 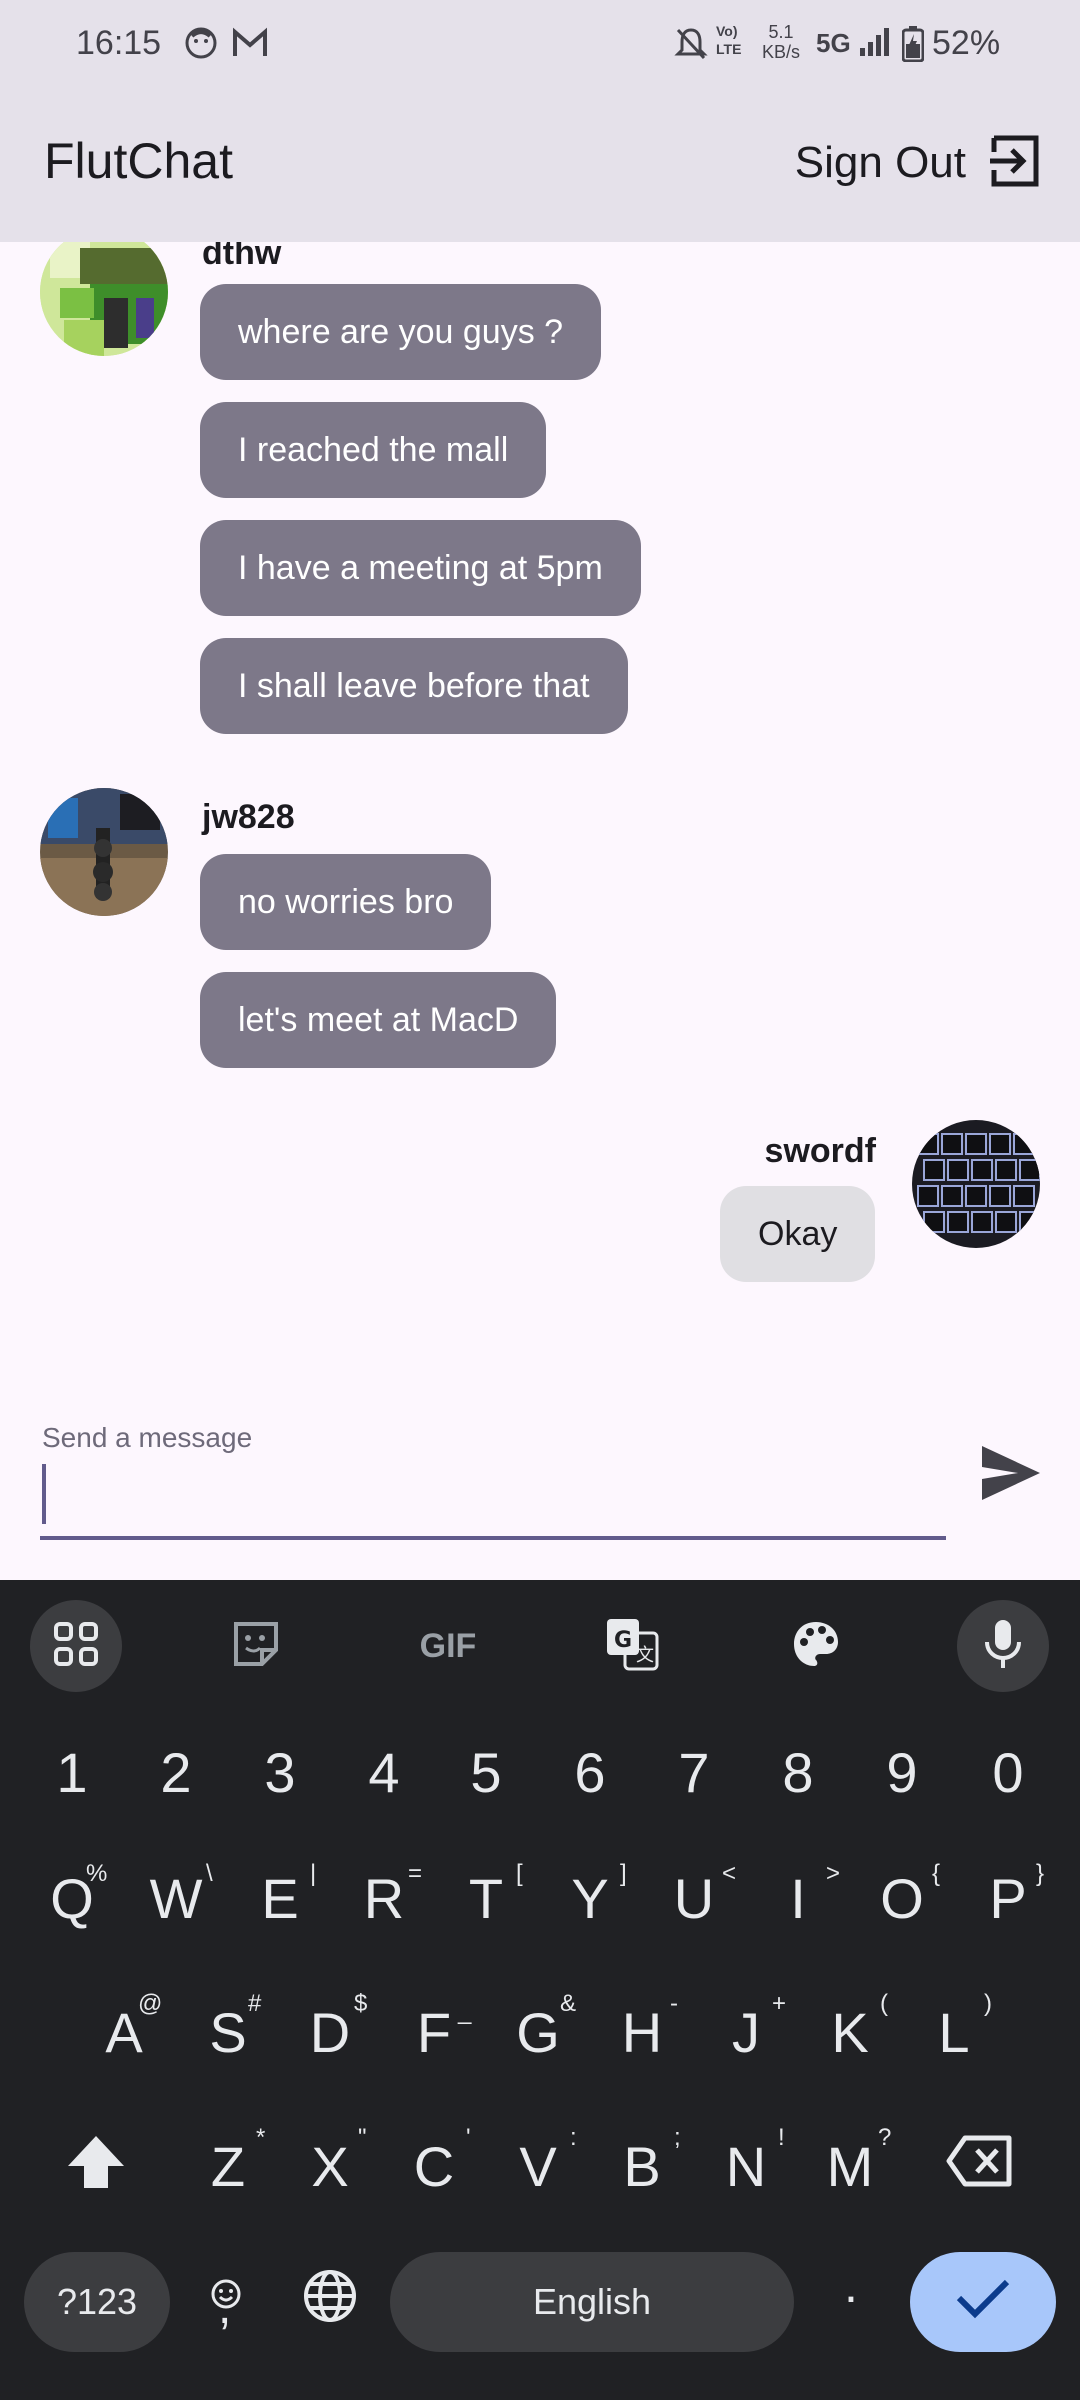 I want to click on key-s: S, so click(x=228, y=2032).